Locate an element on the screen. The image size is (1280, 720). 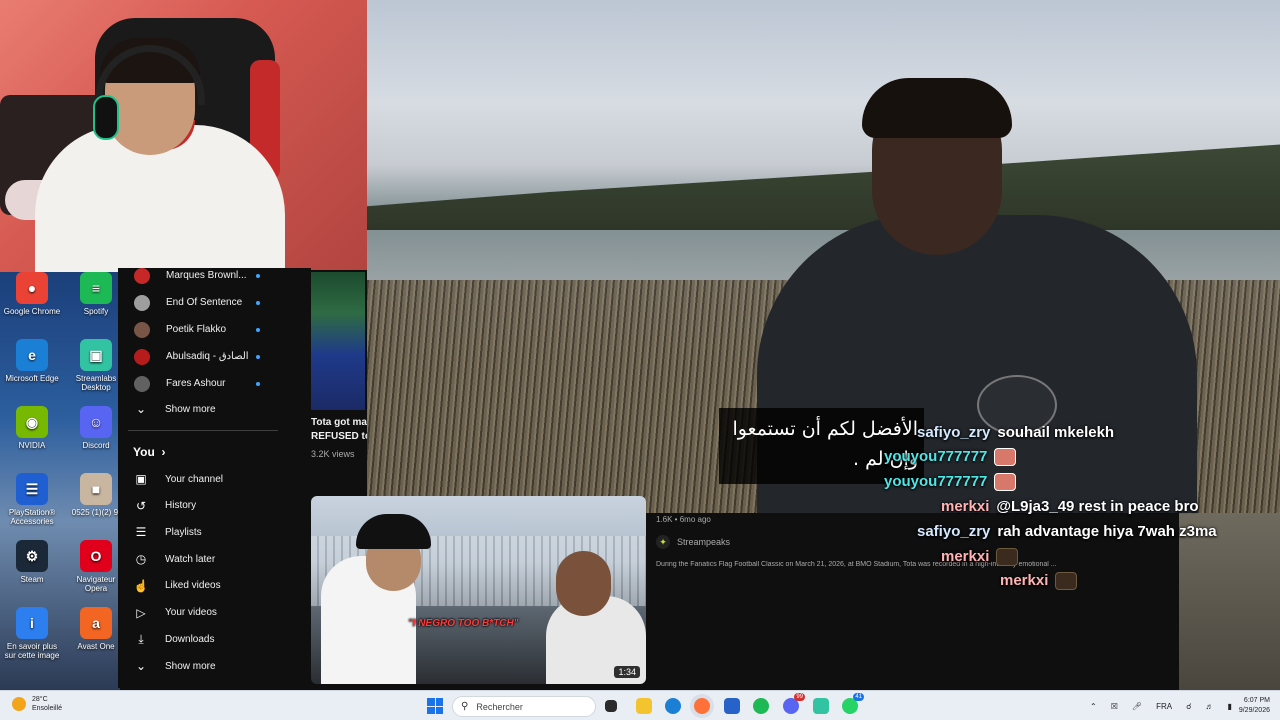
store-icon is located at coordinates (732, 706).